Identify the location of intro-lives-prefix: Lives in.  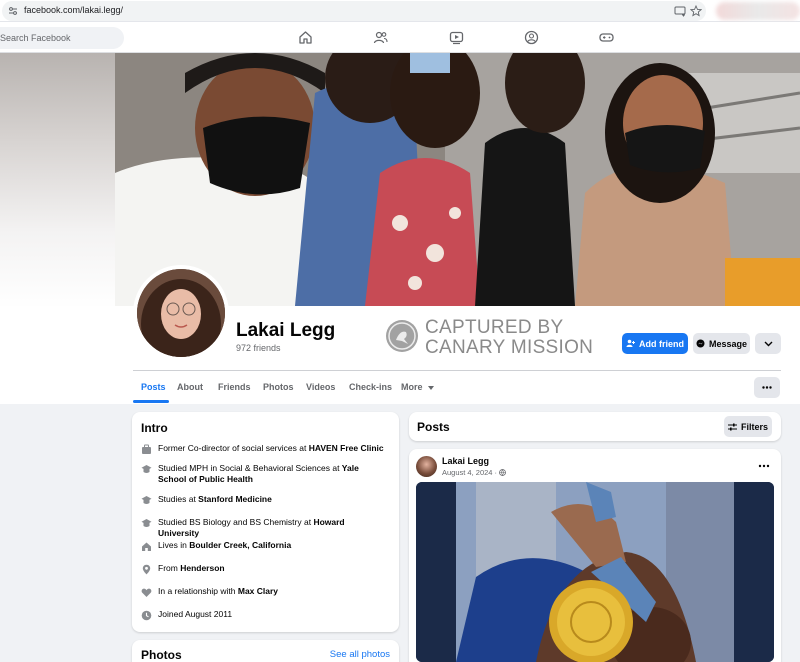
(174, 545).